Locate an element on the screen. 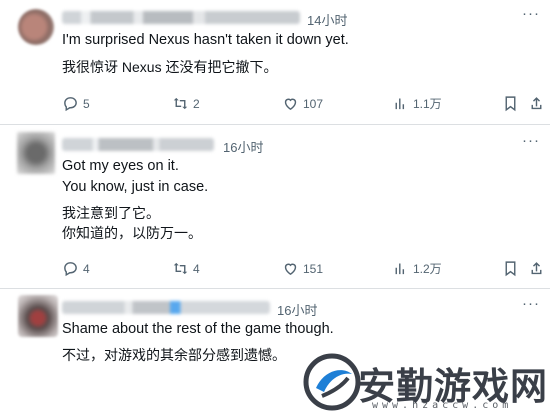 Image resolution: width=550 pixels, height=416 pixels. reply-count: 5 is located at coordinates (86, 103).